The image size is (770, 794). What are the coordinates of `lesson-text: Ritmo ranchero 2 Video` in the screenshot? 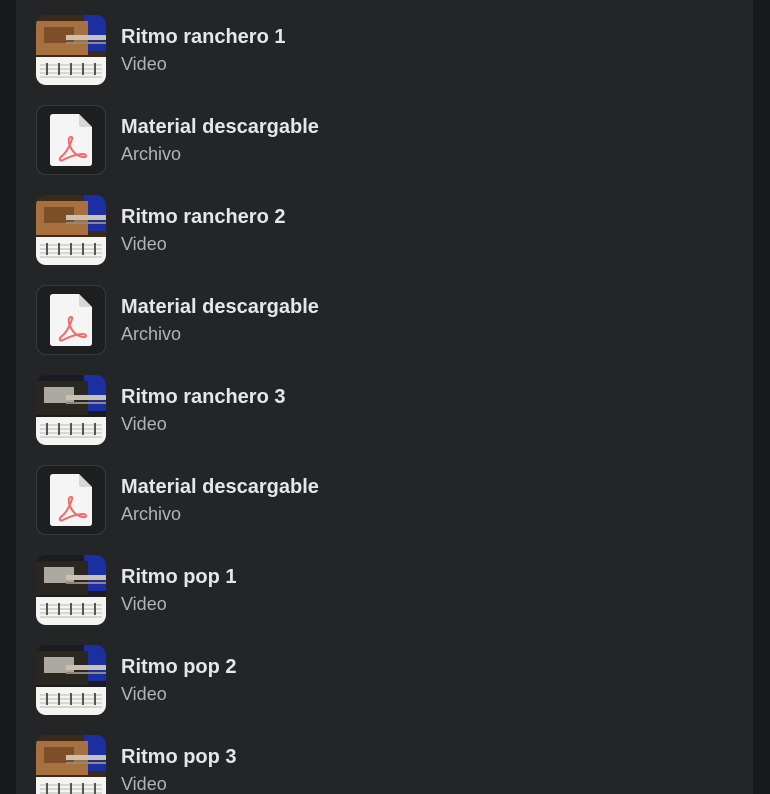 It's located at (203, 230).